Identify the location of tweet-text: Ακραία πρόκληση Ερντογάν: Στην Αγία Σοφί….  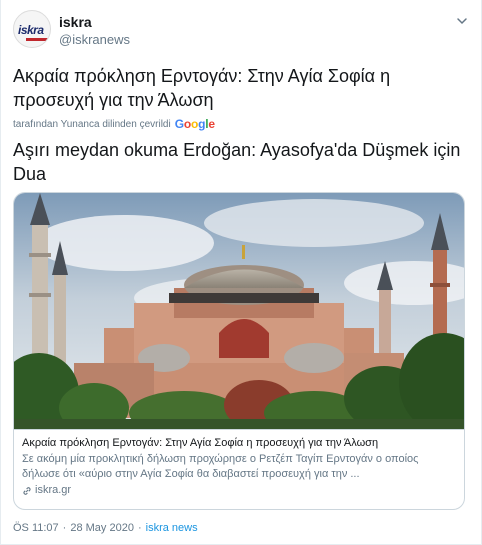
(202, 88).